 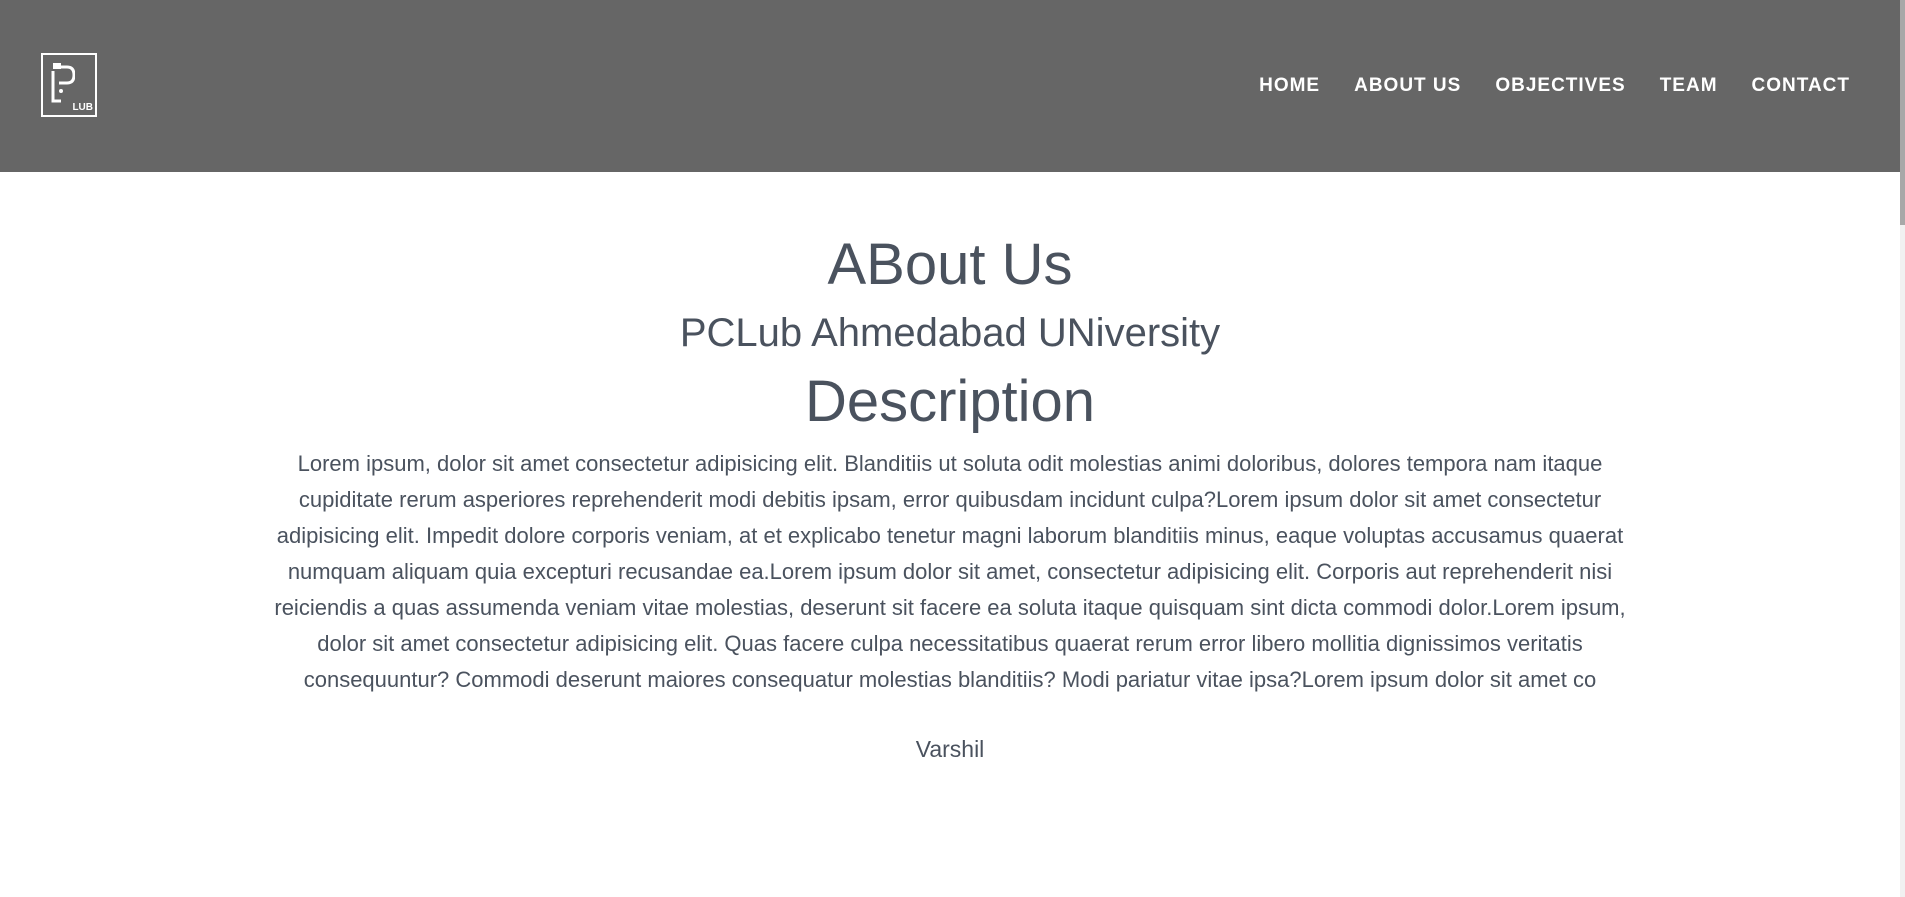 What do you see at coordinates (950, 264) in the screenshot?
I see `page-title: ABout Us` at bounding box center [950, 264].